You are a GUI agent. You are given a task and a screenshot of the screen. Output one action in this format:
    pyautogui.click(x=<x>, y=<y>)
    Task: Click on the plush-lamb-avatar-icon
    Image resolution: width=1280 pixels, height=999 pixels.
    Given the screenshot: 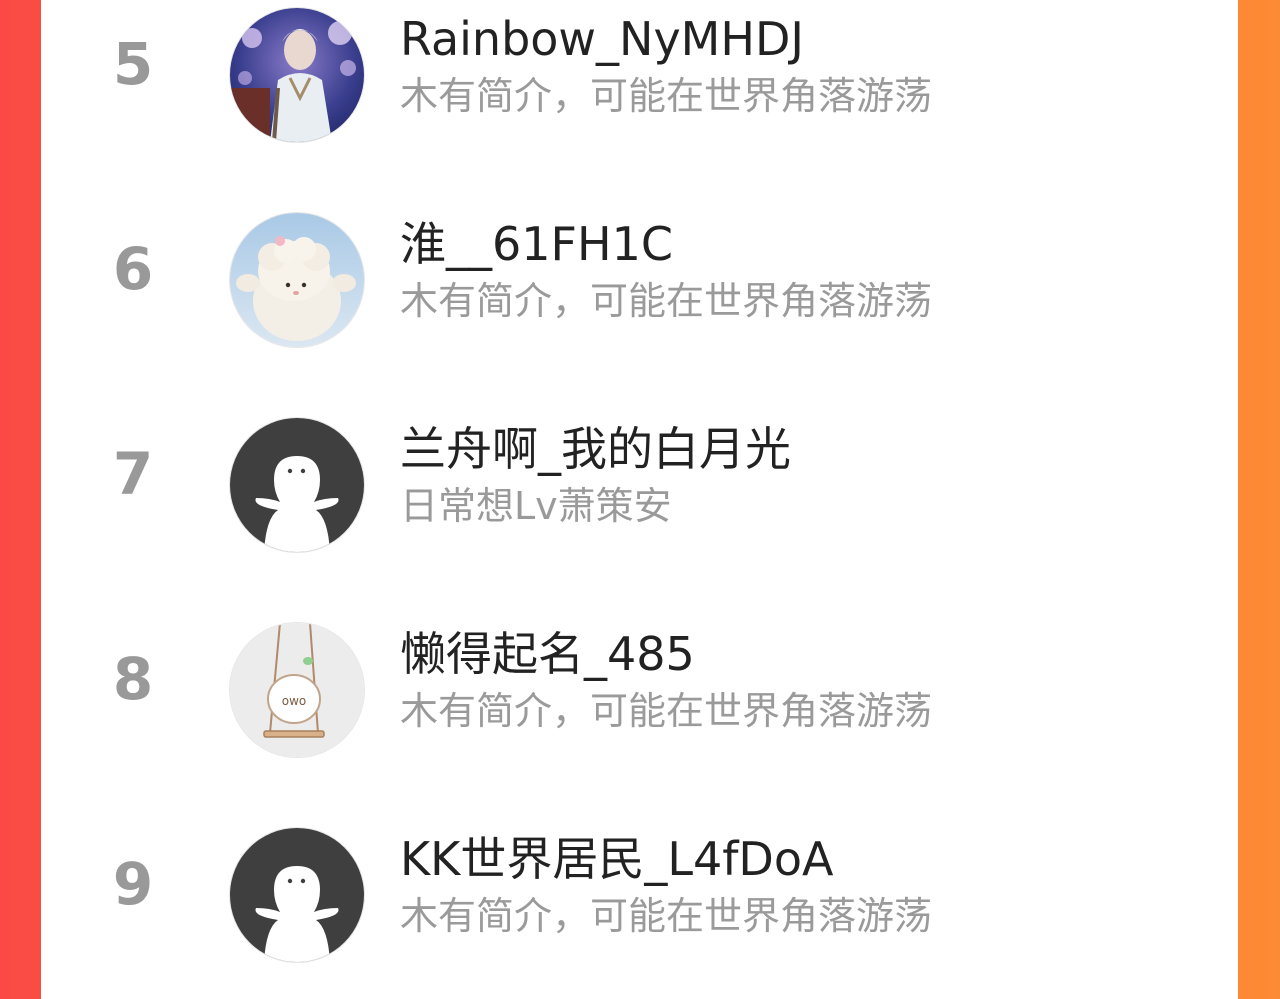 What is the action you would take?
    pyautogui.click(x=297, y=280)
    